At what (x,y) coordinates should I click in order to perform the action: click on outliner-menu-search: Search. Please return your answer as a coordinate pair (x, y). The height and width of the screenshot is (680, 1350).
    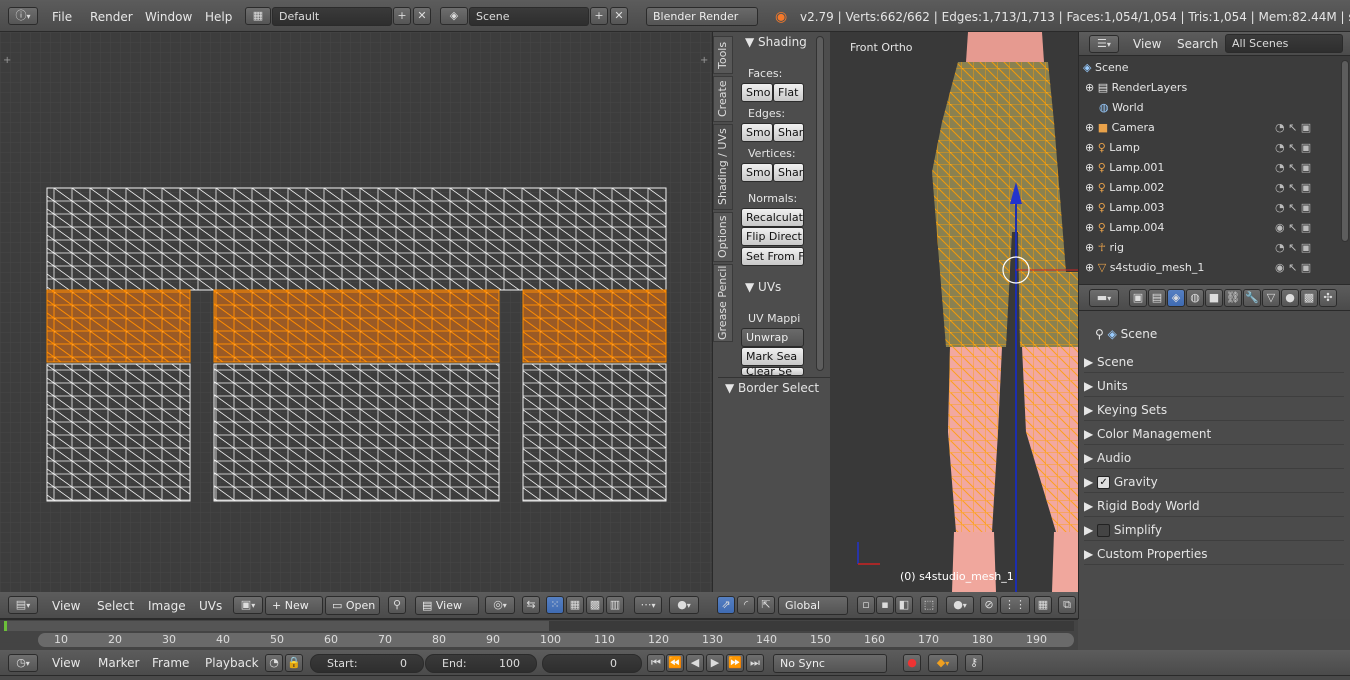
    Looking at the image, I should click on (1197, 44).